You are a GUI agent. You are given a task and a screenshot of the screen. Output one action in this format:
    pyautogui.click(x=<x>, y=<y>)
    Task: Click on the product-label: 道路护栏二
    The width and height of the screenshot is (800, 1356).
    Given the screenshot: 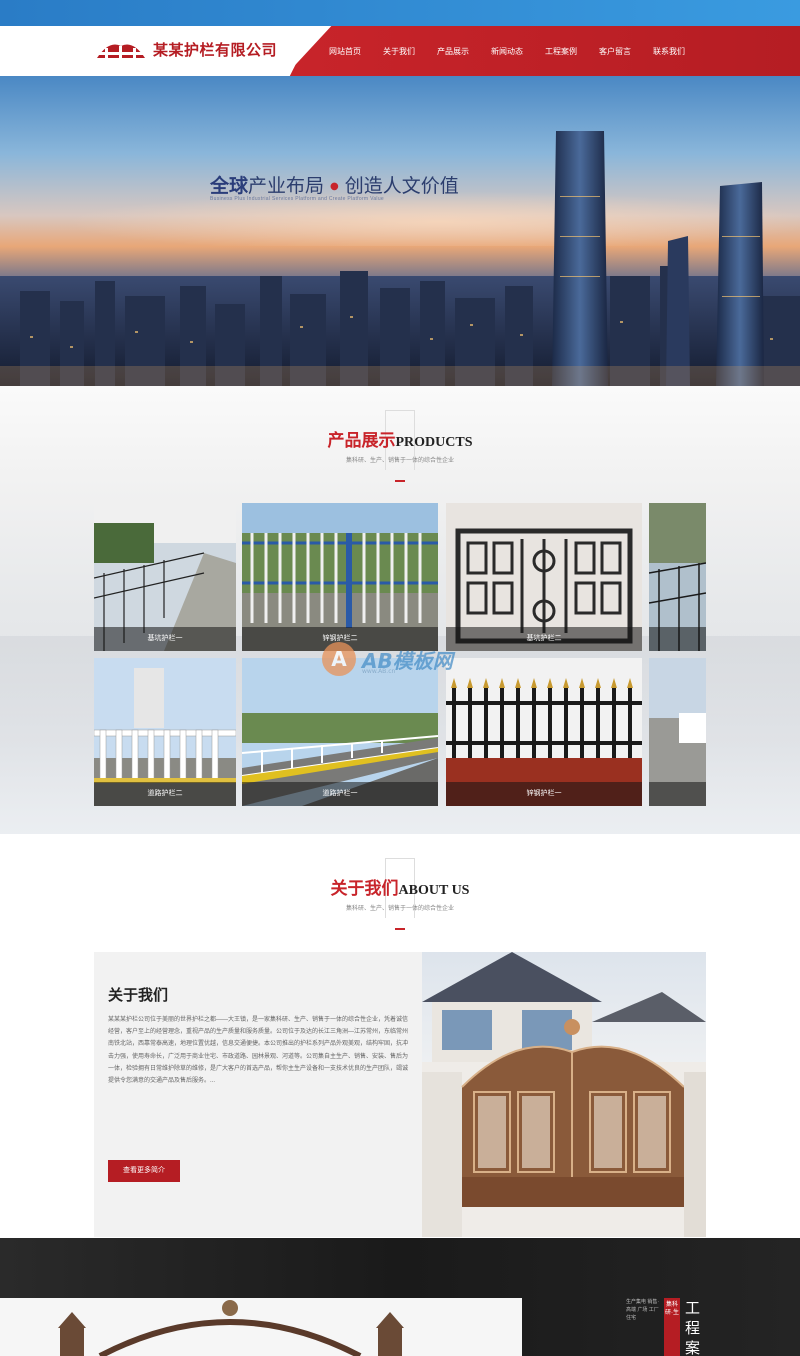 What is the action you would take?
    pyautogui.click(x=165, y=794)
    